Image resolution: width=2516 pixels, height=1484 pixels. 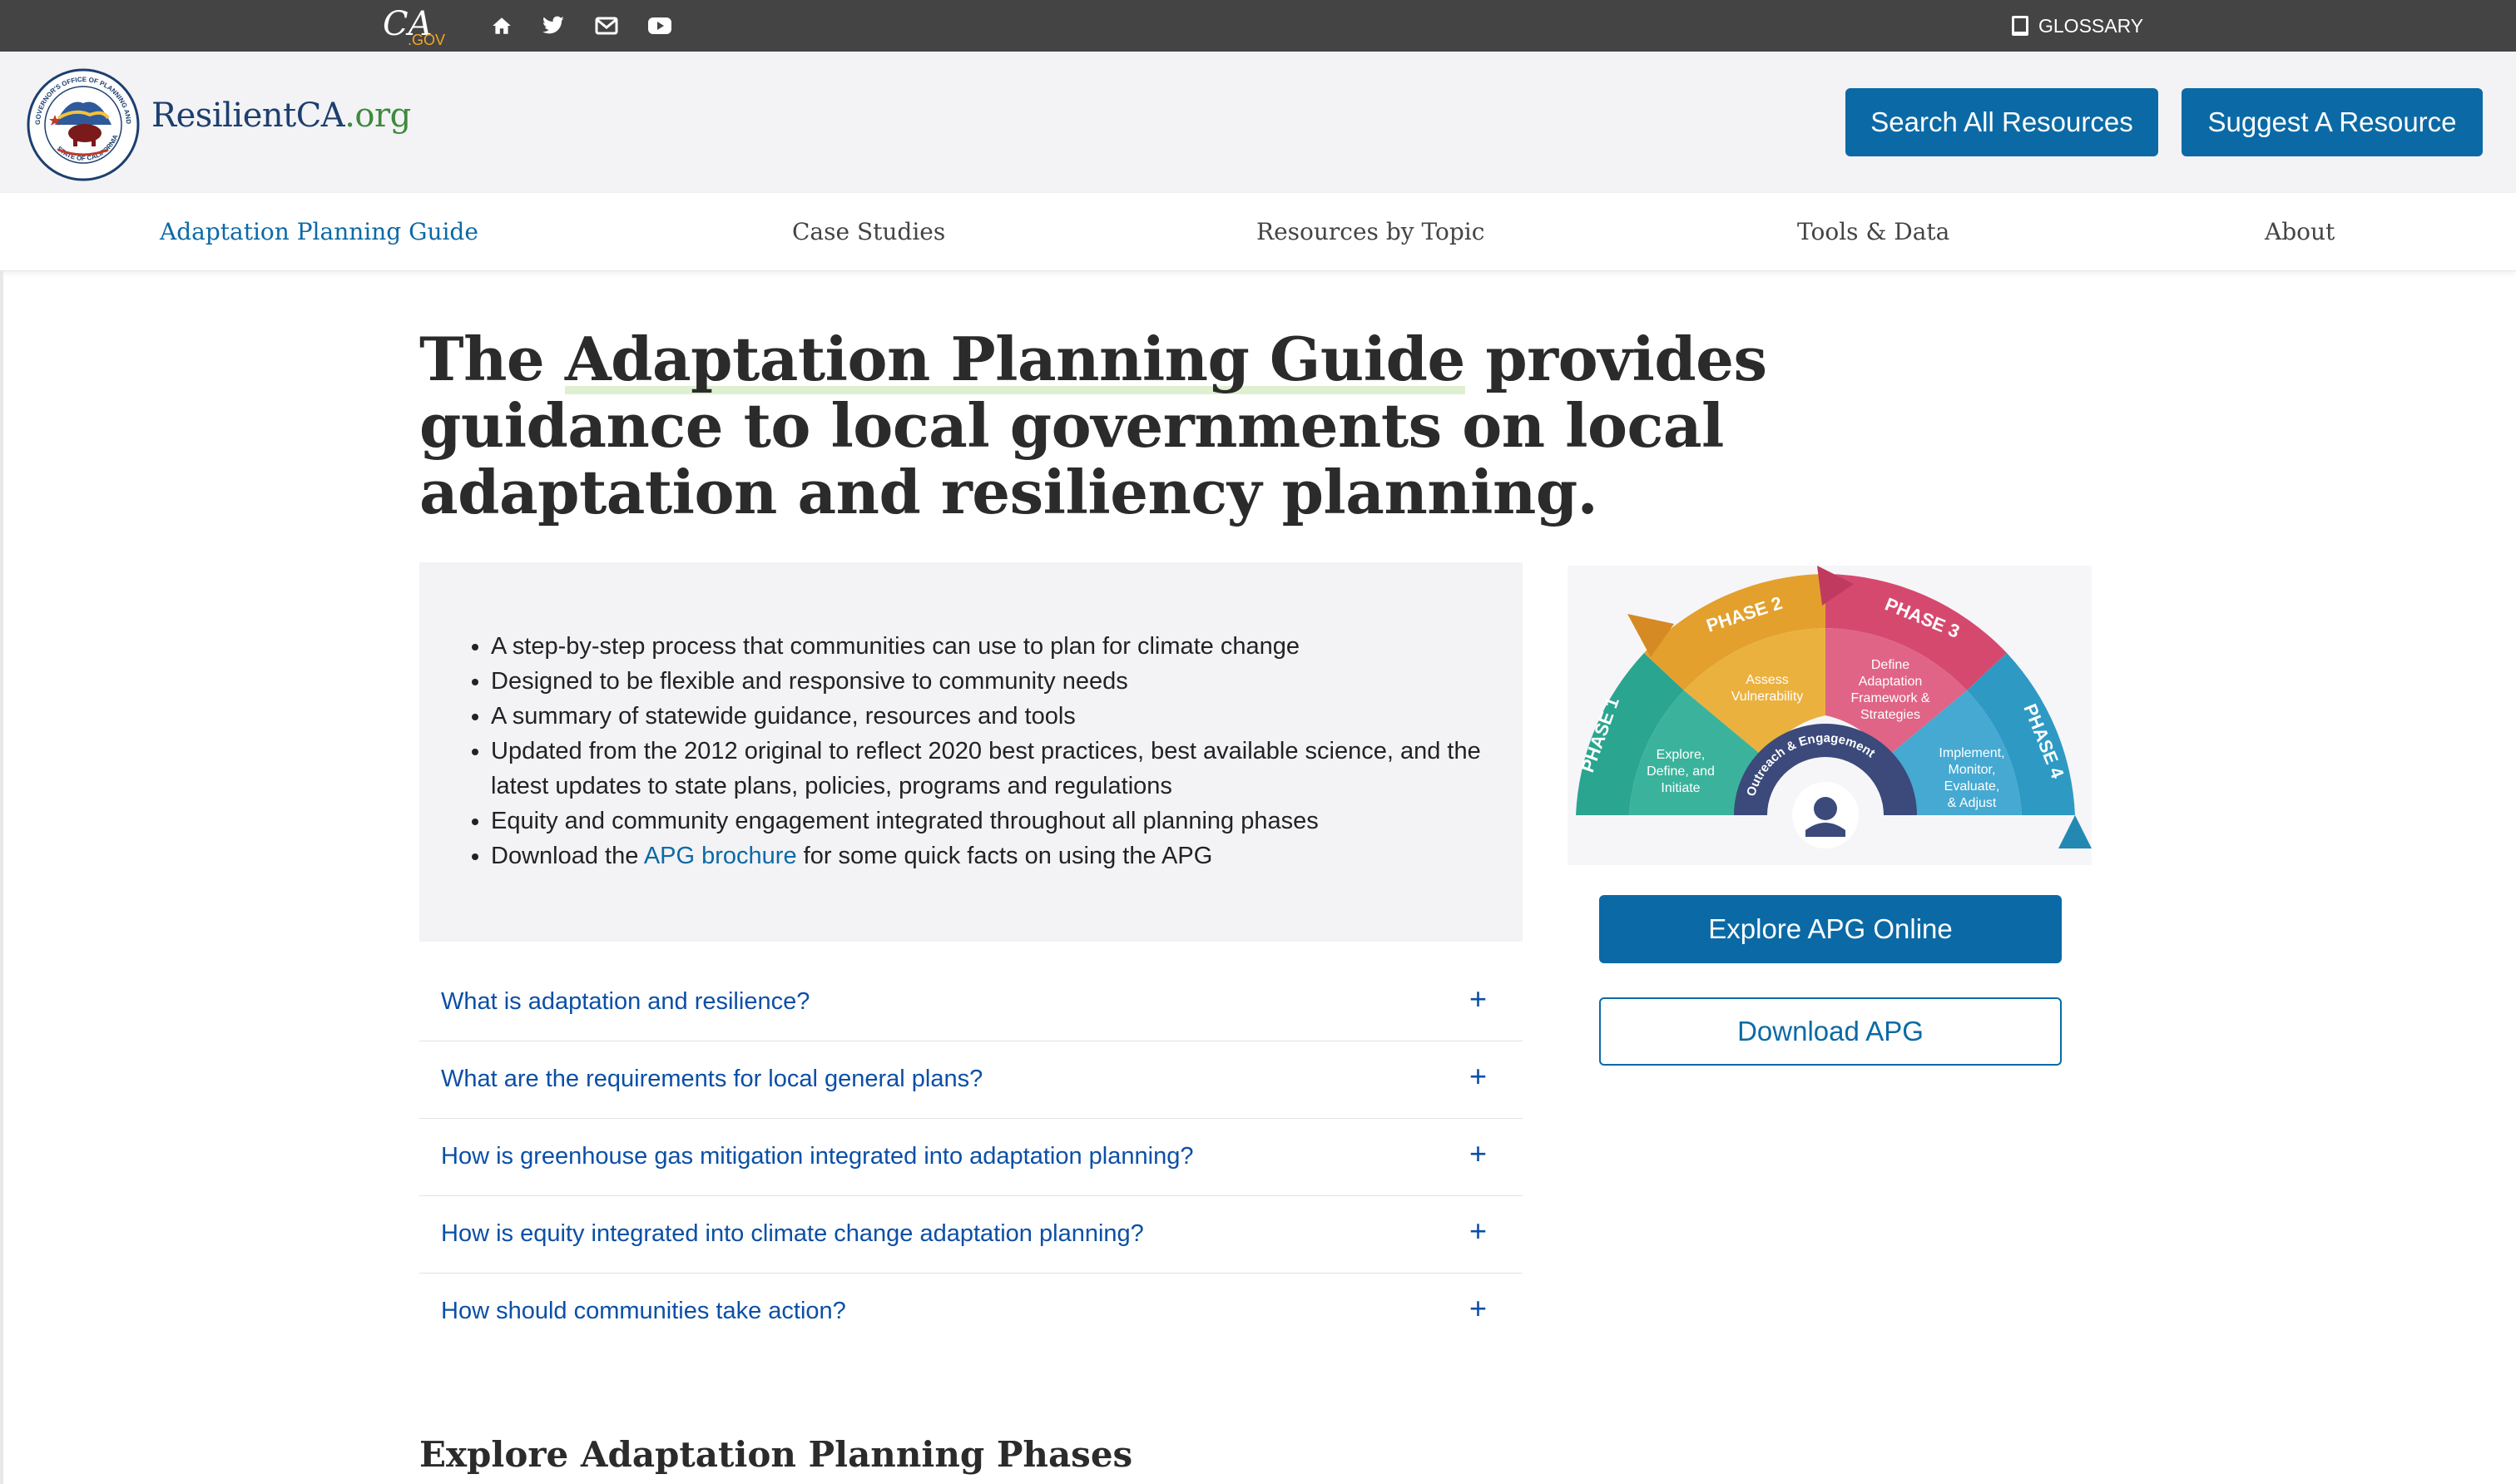 I want to click on phase1-text: Define, and, so click(x=1681, y=771).